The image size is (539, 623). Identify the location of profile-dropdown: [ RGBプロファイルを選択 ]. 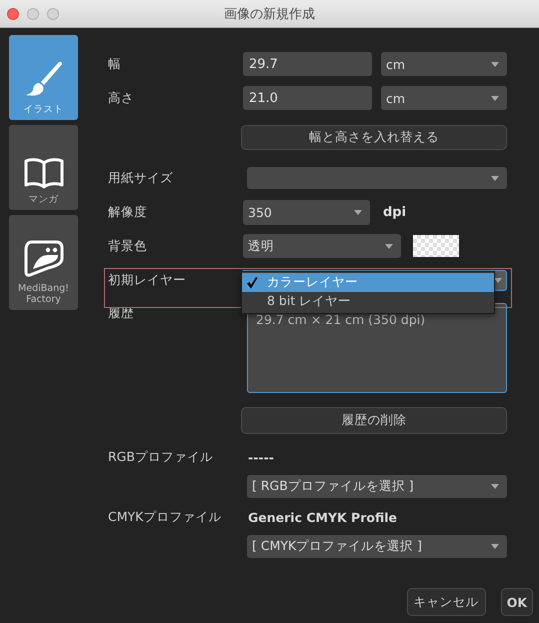
(377, 486).